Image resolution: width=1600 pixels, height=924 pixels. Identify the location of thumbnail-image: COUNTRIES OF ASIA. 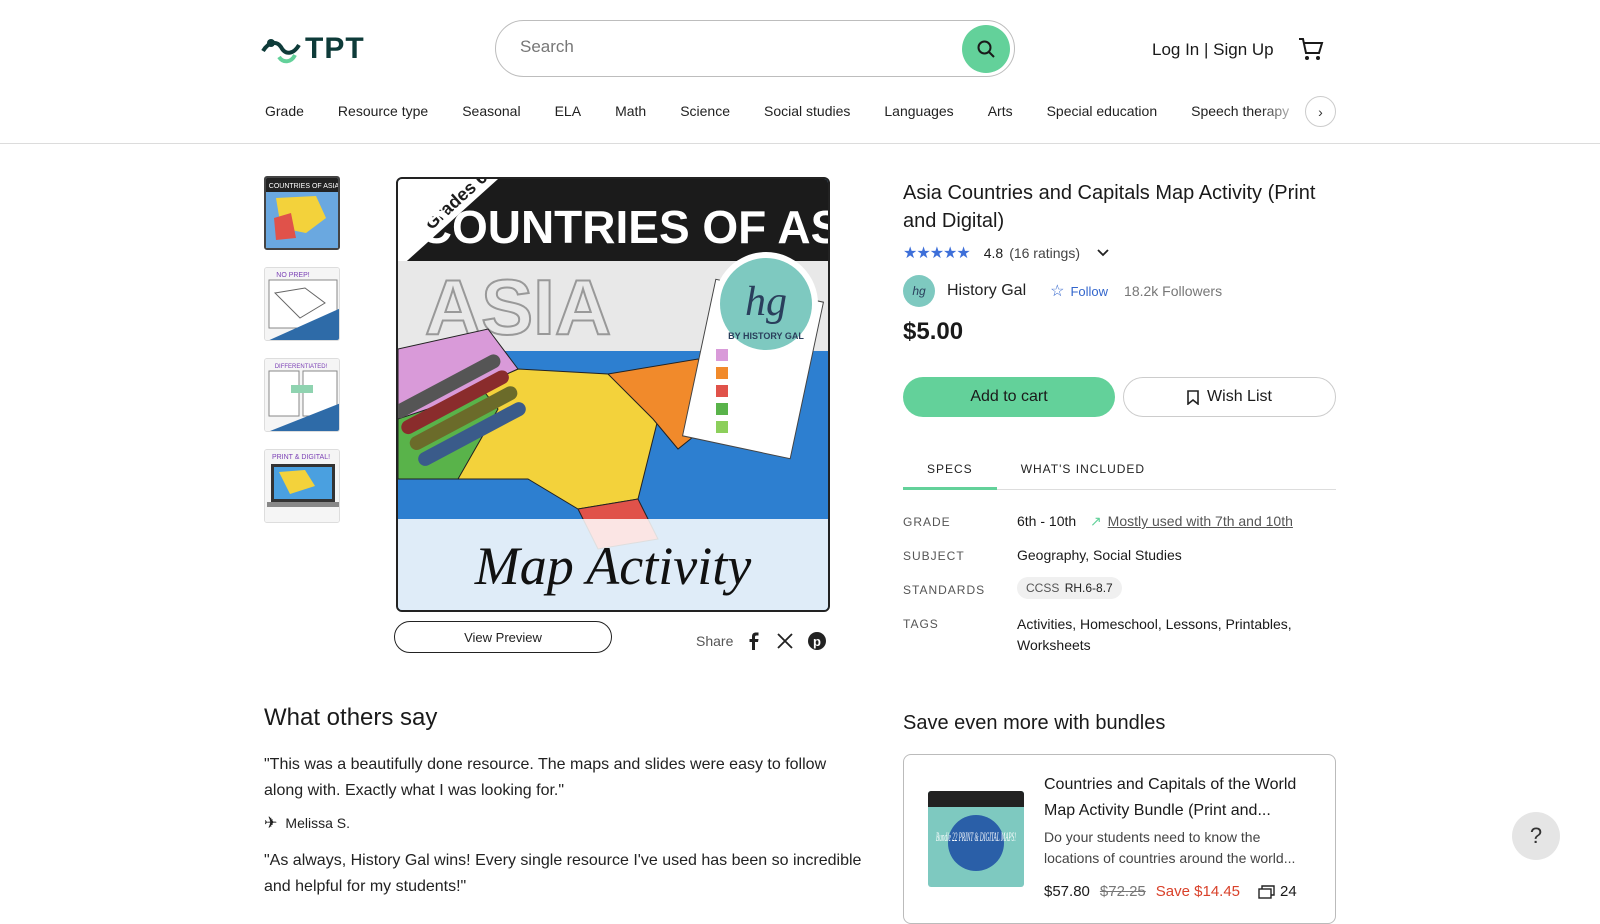
(303, 213).